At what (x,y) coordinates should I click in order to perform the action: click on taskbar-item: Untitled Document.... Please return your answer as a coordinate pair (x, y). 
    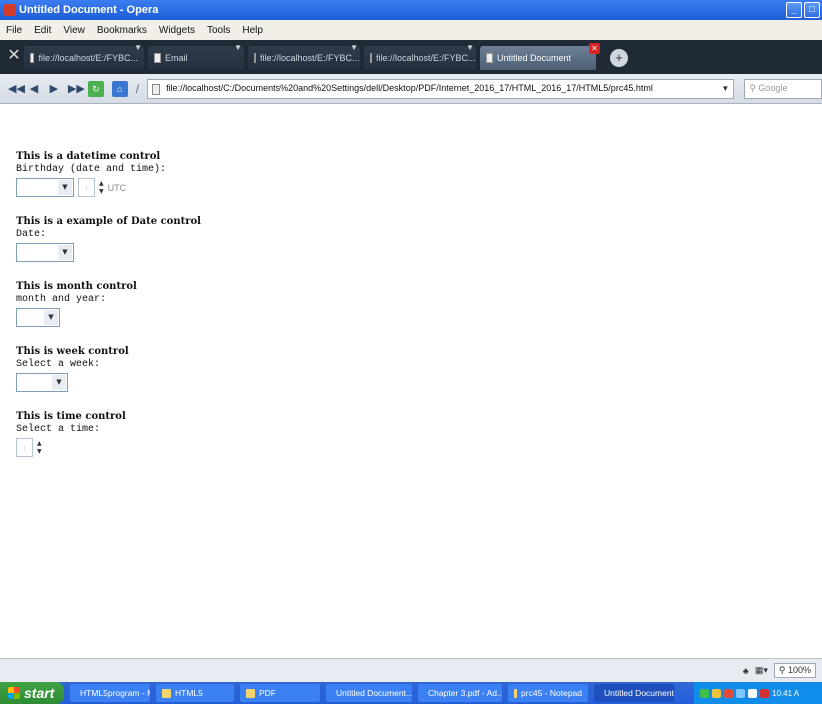
    Looking at the image, I should click on (369, 693).